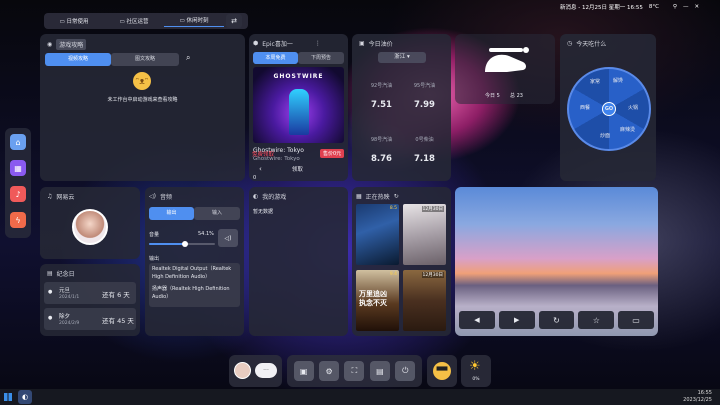  What do you see at coordinates (377, 196) in the screenshot?
I see `panel-header: ▦ 正在热映 ↻` at bounding box center [377, 196].